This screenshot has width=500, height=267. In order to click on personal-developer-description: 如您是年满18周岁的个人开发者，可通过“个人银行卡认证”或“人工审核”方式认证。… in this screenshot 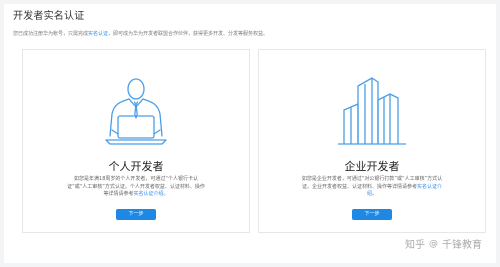, I will do `click(136, 187)`.